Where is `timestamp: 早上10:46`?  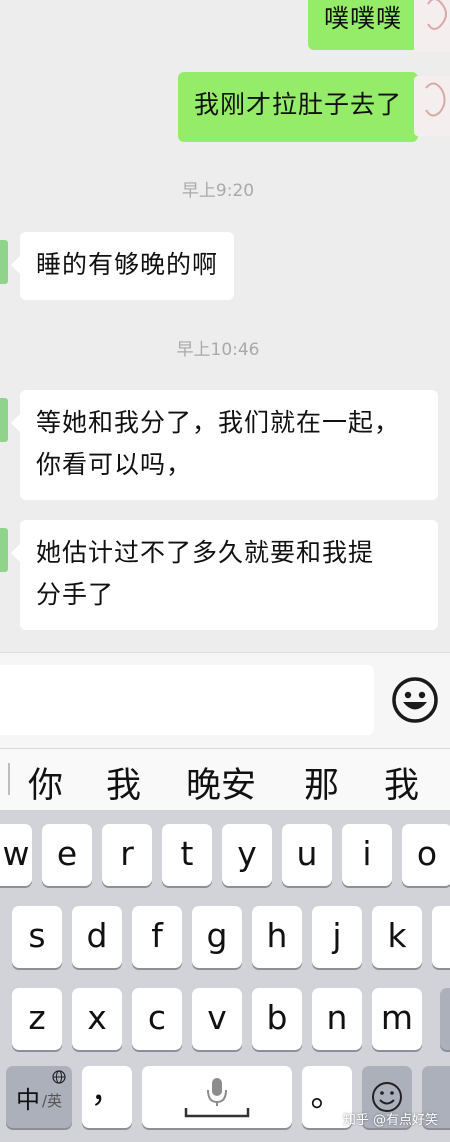
timestamp: 早上10:46 is located at coordinates (218, 350).